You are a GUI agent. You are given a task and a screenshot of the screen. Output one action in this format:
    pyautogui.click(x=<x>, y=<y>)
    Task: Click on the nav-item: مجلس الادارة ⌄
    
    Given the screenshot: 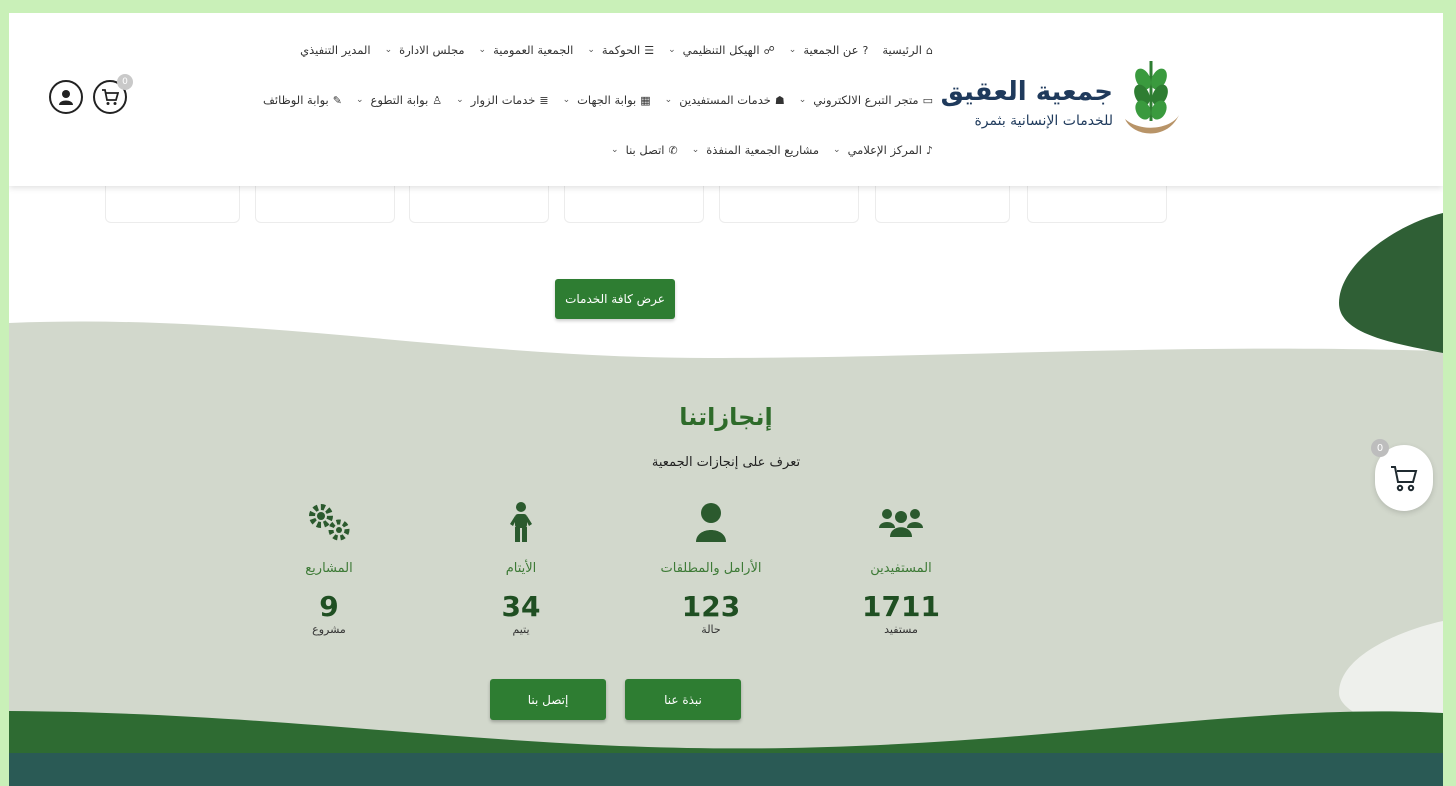 What is the action you would take?
    pyautogui.click(x=425, y=50)
    